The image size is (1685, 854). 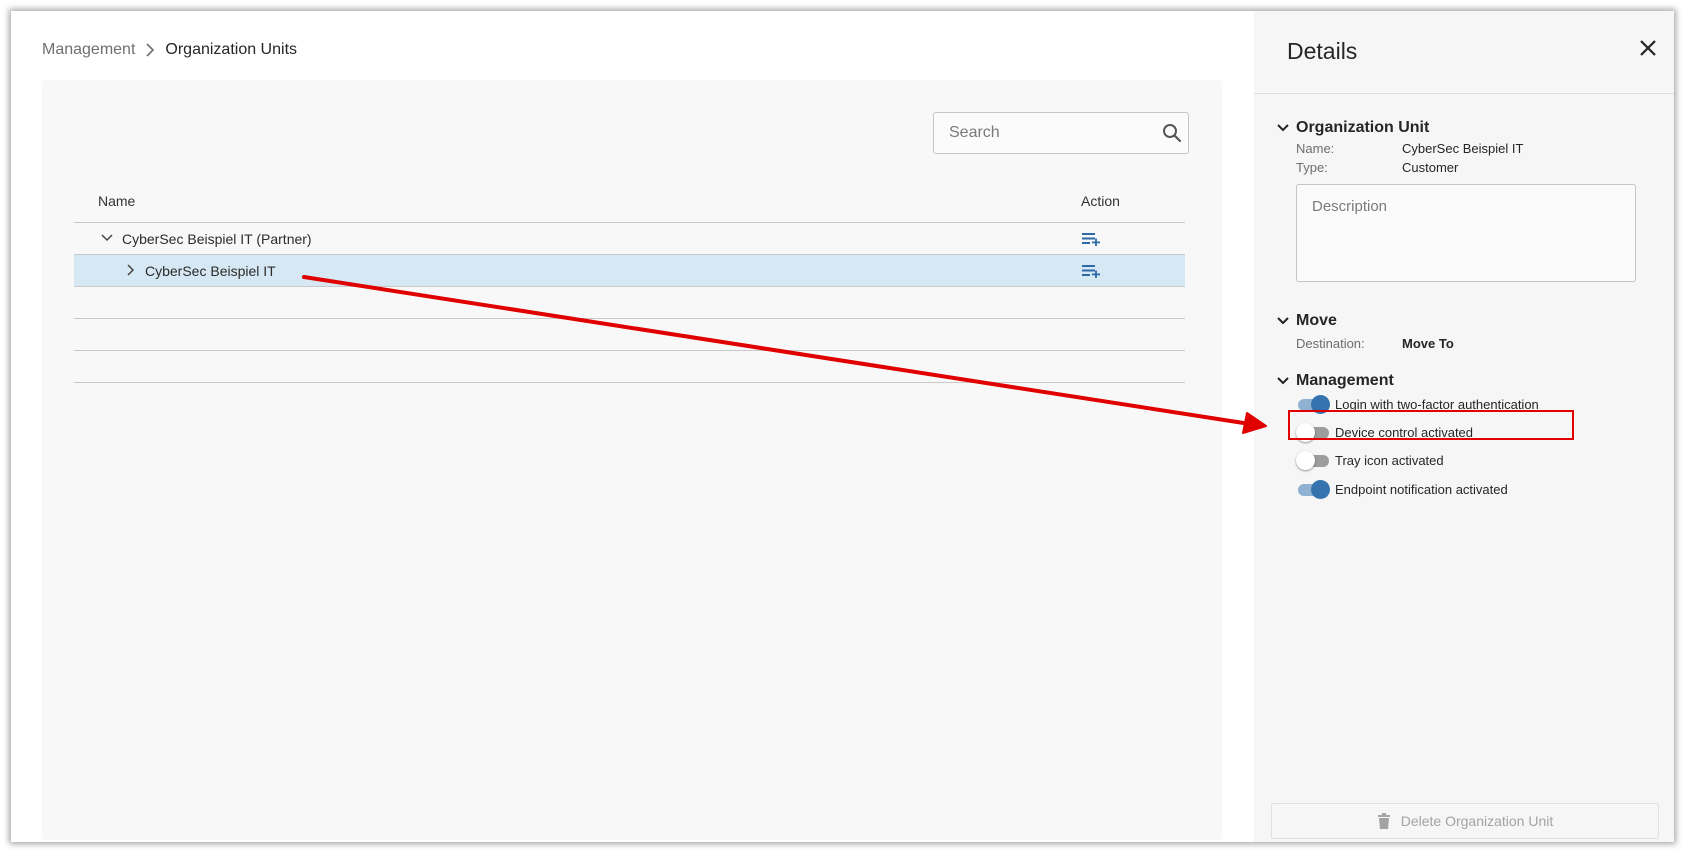 I want to click on row-label: CyberSec Beispiel IT (Partner), so click(x=217, y=239).